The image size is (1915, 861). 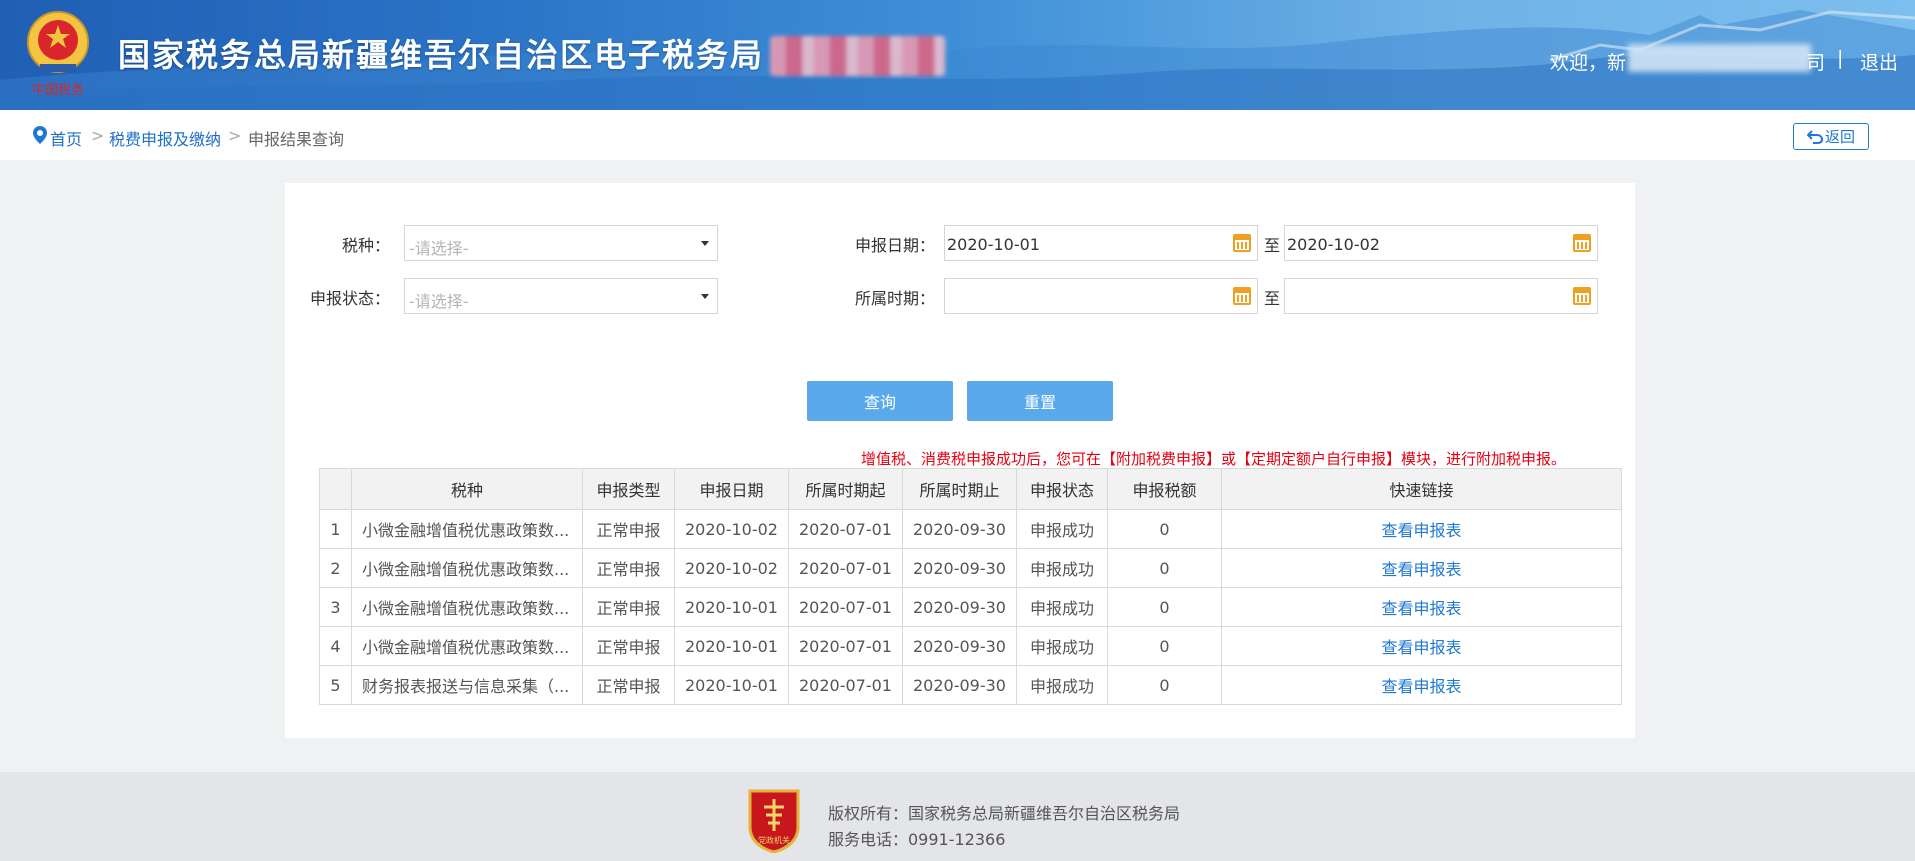 What do you see at coordinates (561, 296) in the screenshot?
I see `status-select: -请选择-` at bounding box center [561, 296].